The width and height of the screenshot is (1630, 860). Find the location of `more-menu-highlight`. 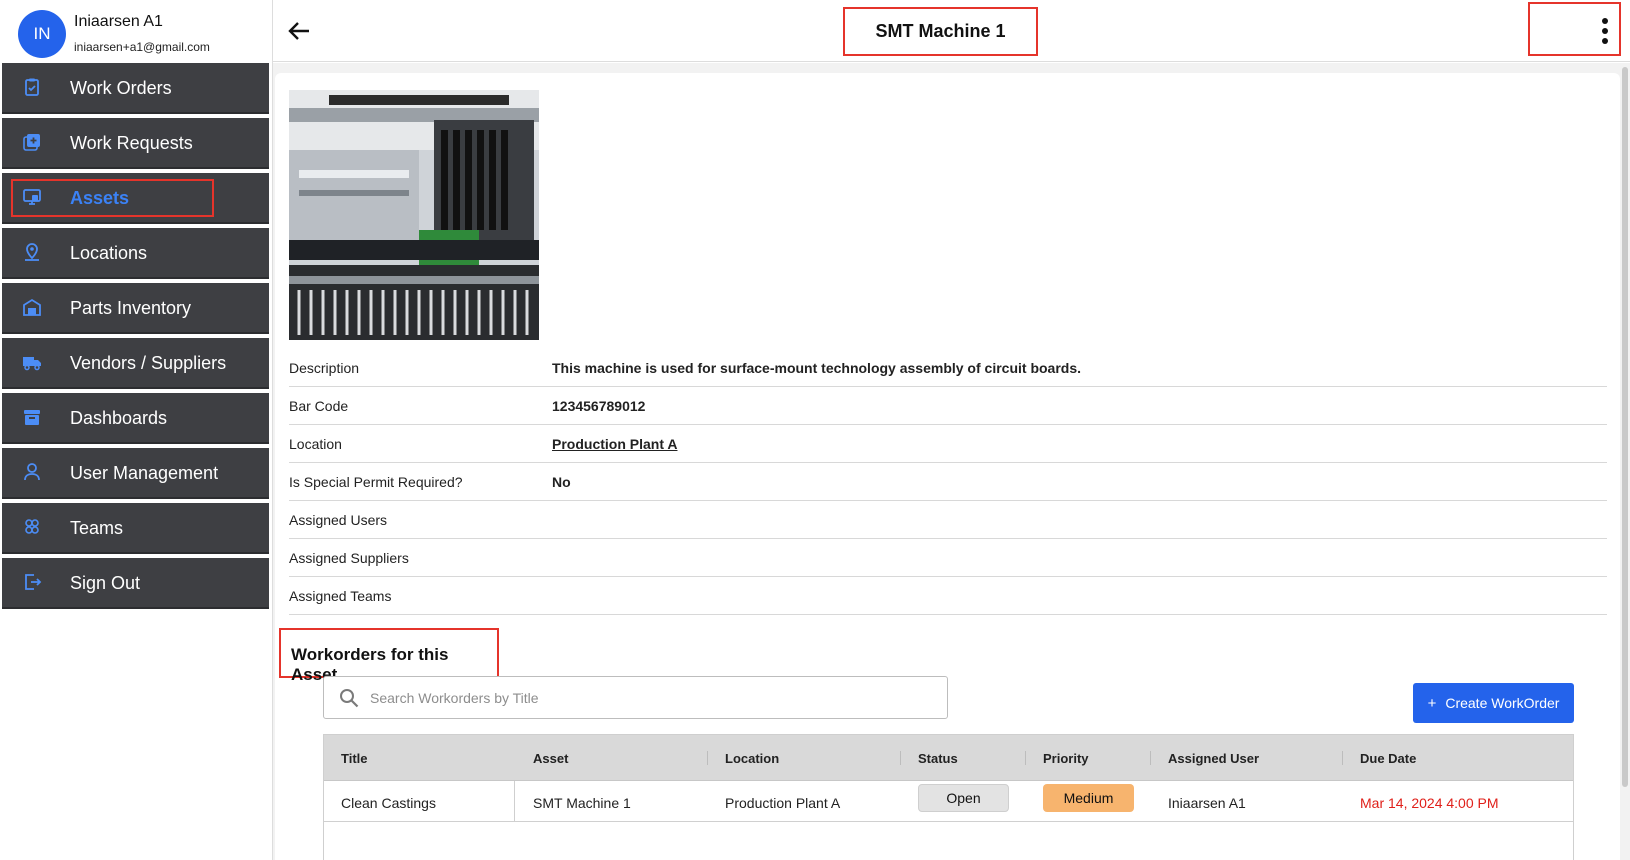

more-menu-highlight is located at coordinates (1574, 29).